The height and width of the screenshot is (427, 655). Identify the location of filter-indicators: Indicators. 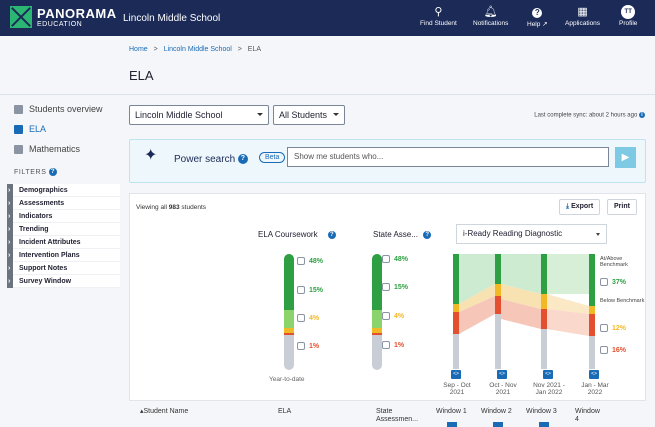
(63, 216).